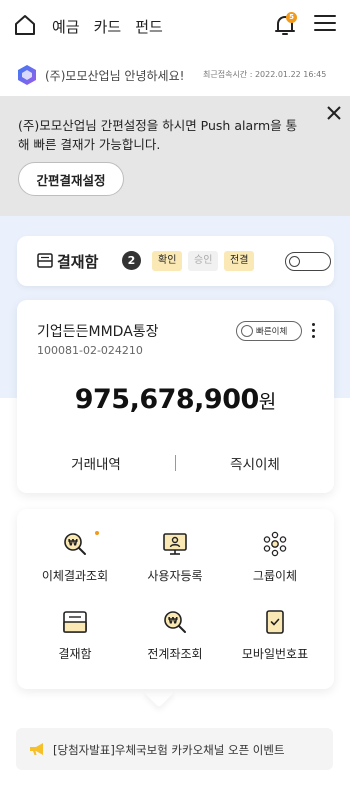  Describe the element at coordinates (27, 75) in the screenshot. I see `bank-logo-icon` at that location.